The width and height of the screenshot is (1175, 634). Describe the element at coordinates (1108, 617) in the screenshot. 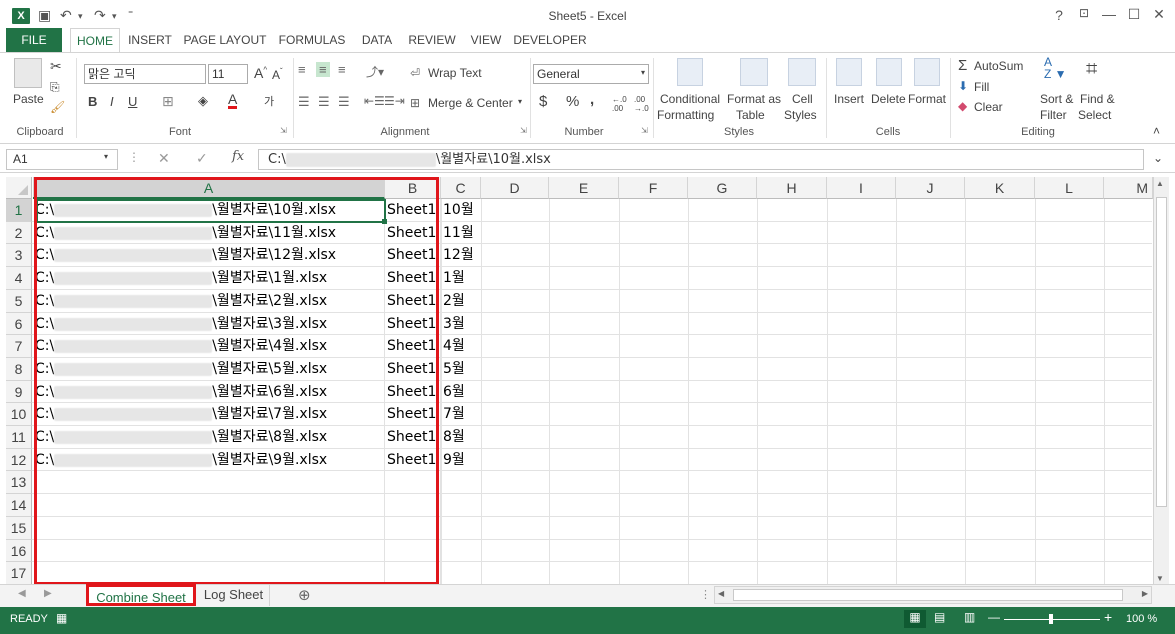

I see `zoom-in-button: +` at that location.